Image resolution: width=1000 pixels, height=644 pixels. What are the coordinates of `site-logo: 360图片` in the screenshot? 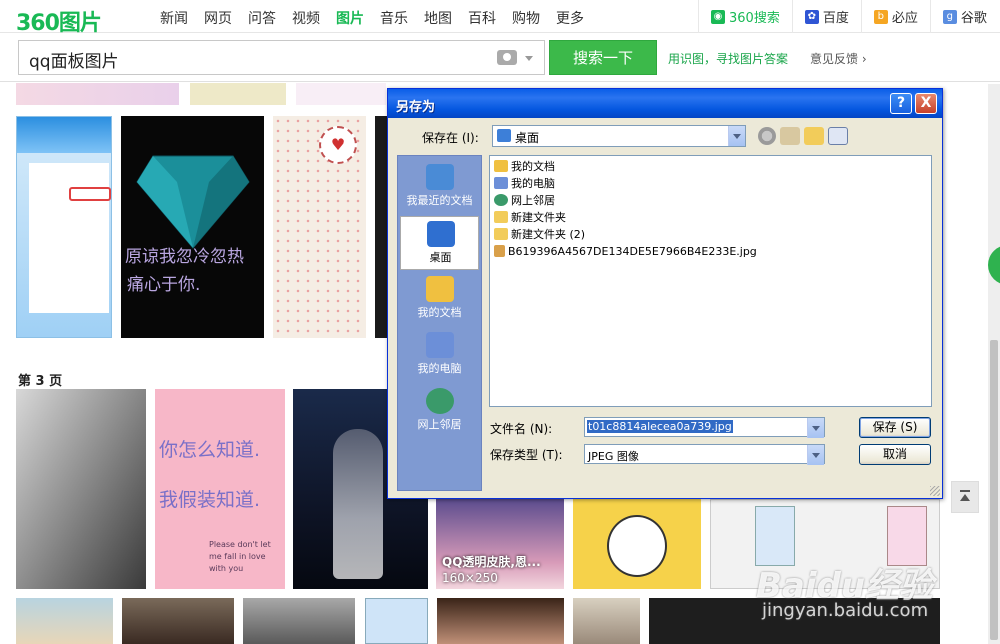 It's located at (59, 21).